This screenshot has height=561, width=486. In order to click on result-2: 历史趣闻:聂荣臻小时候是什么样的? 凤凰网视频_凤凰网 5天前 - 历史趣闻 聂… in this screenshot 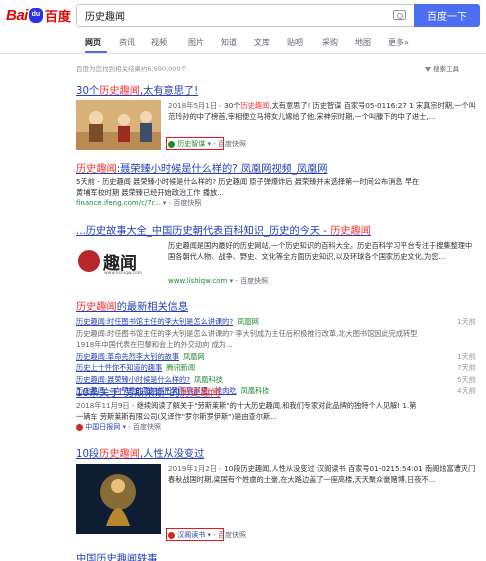, I will do `click(276, 186)`.